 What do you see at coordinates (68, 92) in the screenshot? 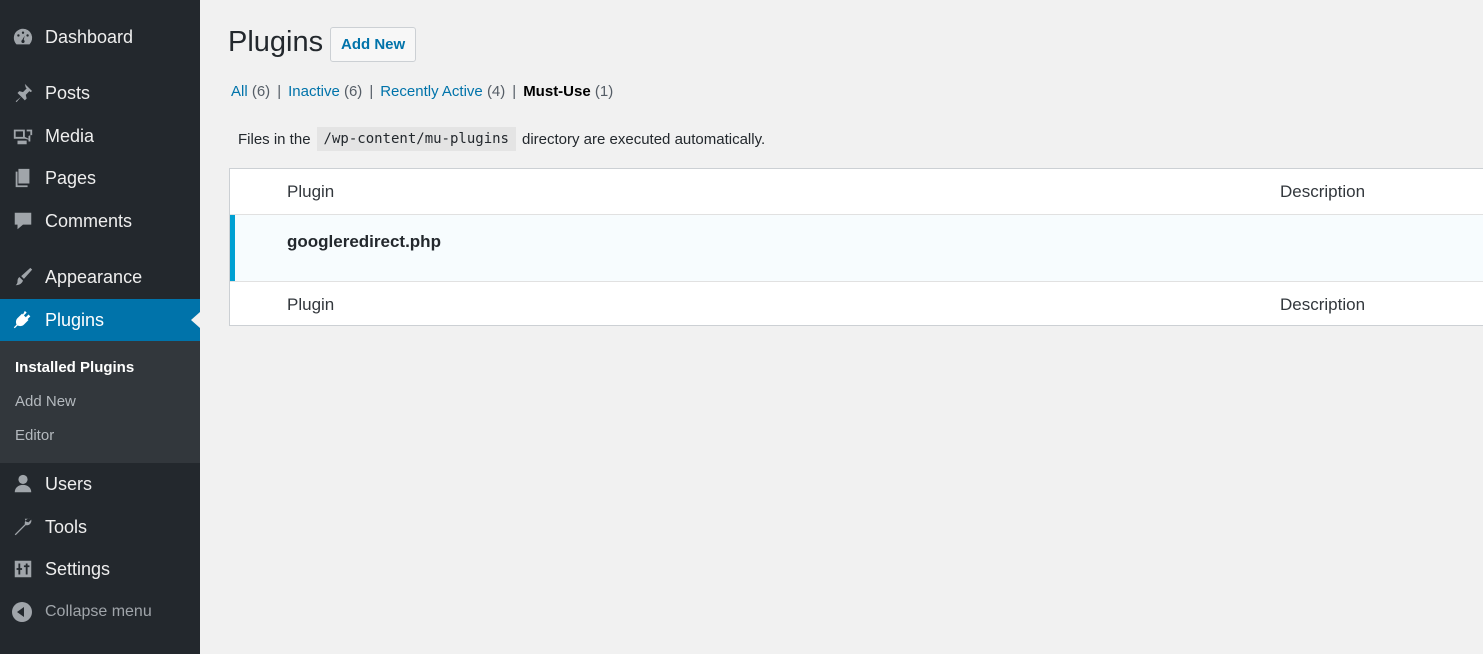
I see `menu-label: Posts` at bounding box center [68, 92].